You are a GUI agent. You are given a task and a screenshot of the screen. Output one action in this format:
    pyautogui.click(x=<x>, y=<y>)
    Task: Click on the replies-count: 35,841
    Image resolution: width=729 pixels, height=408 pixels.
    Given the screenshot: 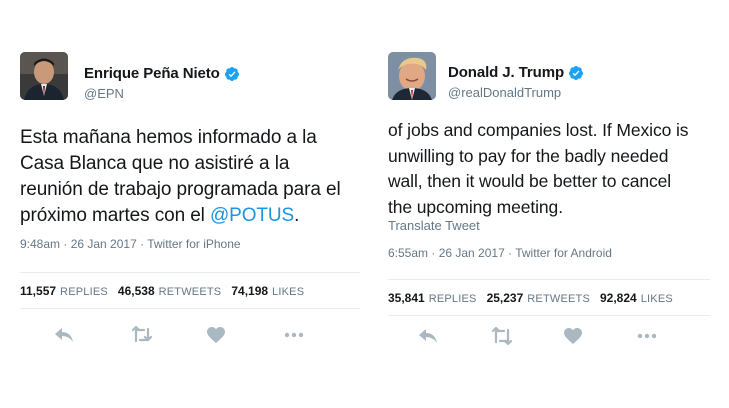 What is the action you would take?
    pyautogui.click(x=406, y=297)
    